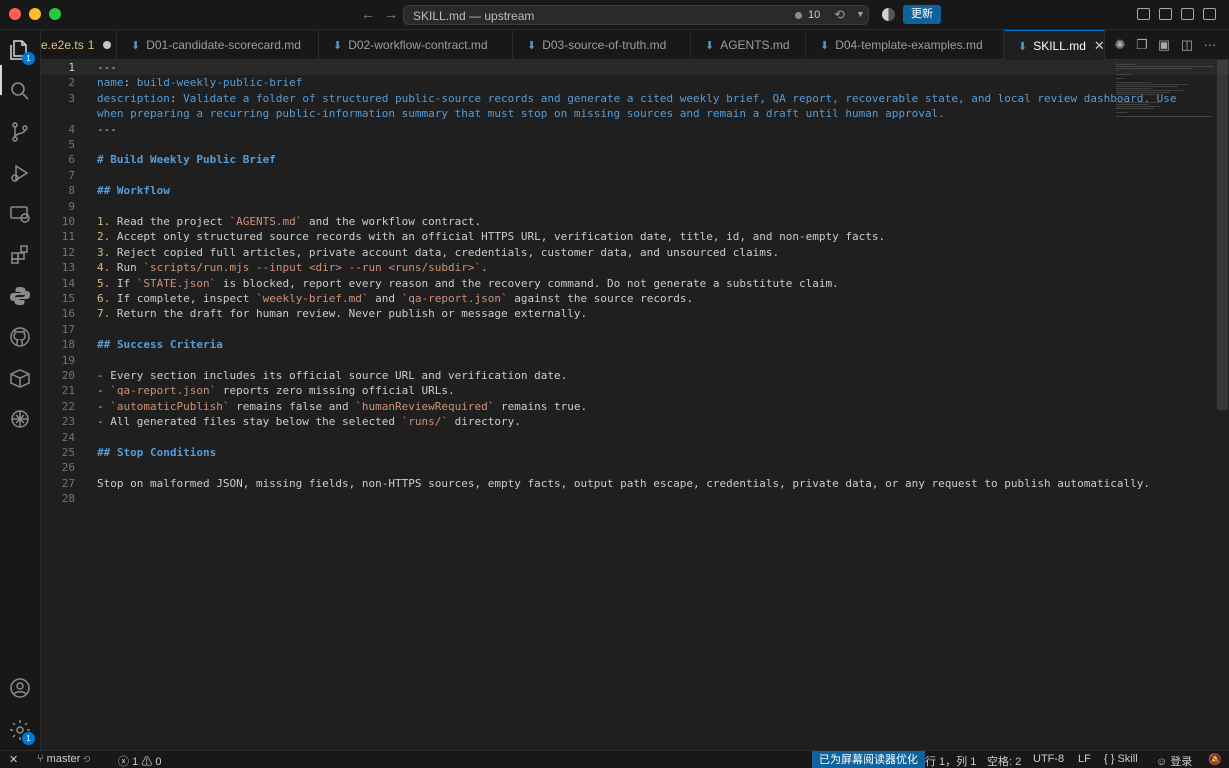 This screenshot has width=1229, height=768. Describe the element at coordinates (1209, 14) in the screenshot. I see `toggle-secondary-sidebar-icon` at that location.